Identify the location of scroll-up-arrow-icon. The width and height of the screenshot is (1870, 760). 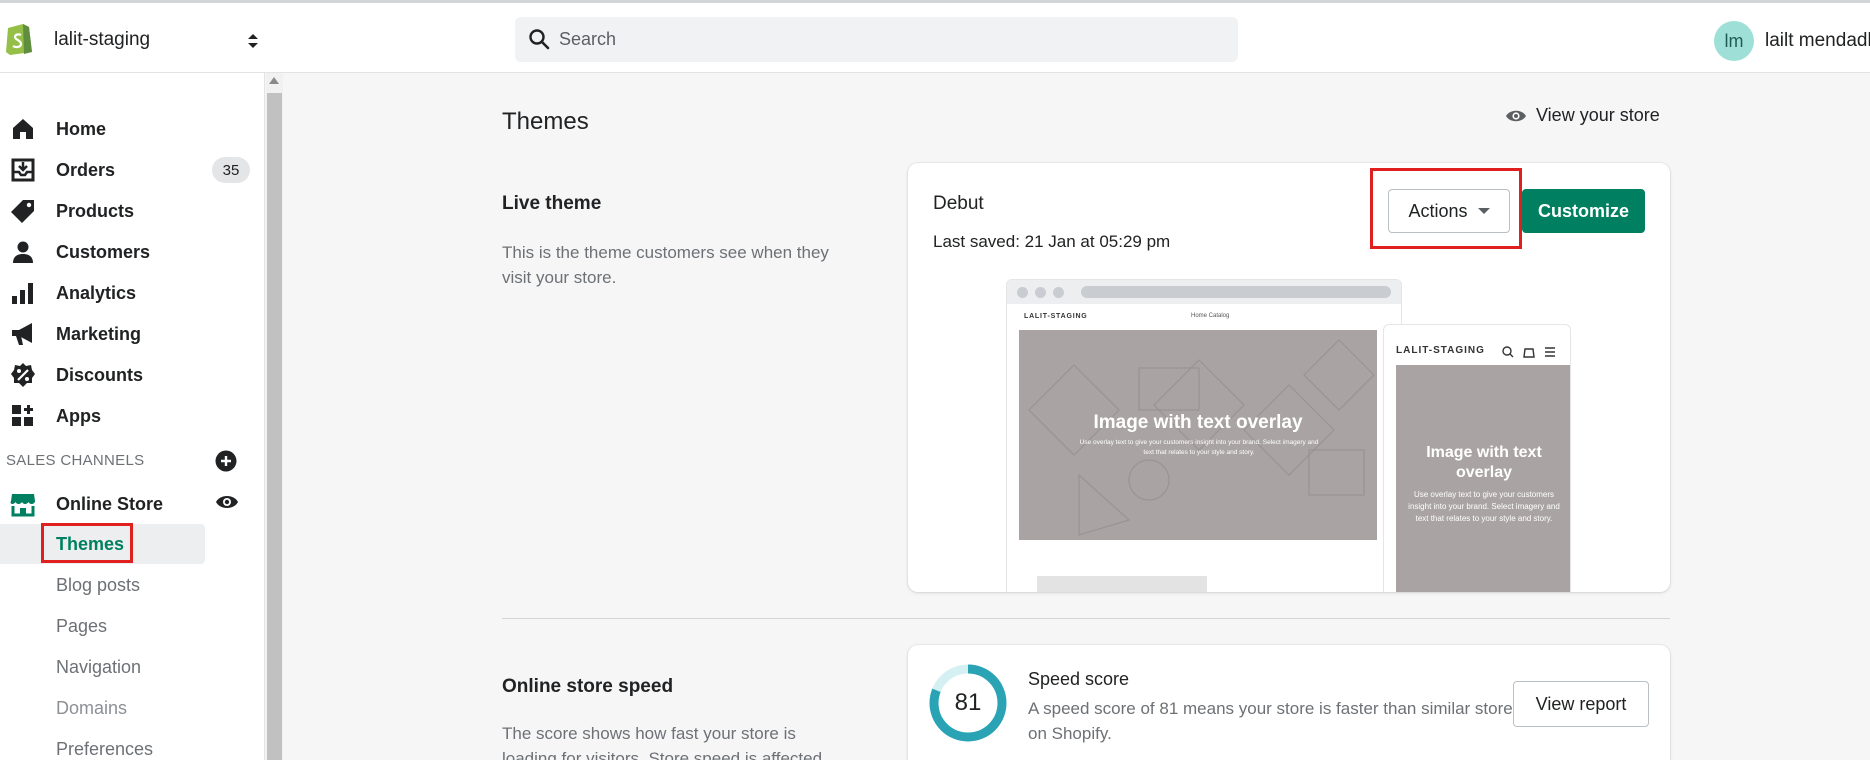
(274, 80).